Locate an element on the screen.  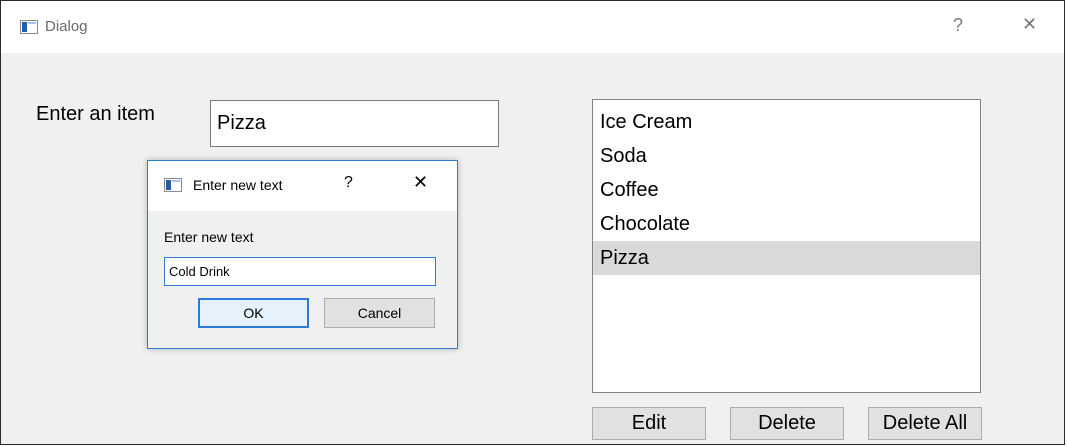
delete-all-button: Delete All is located at coordinates (925, 423).